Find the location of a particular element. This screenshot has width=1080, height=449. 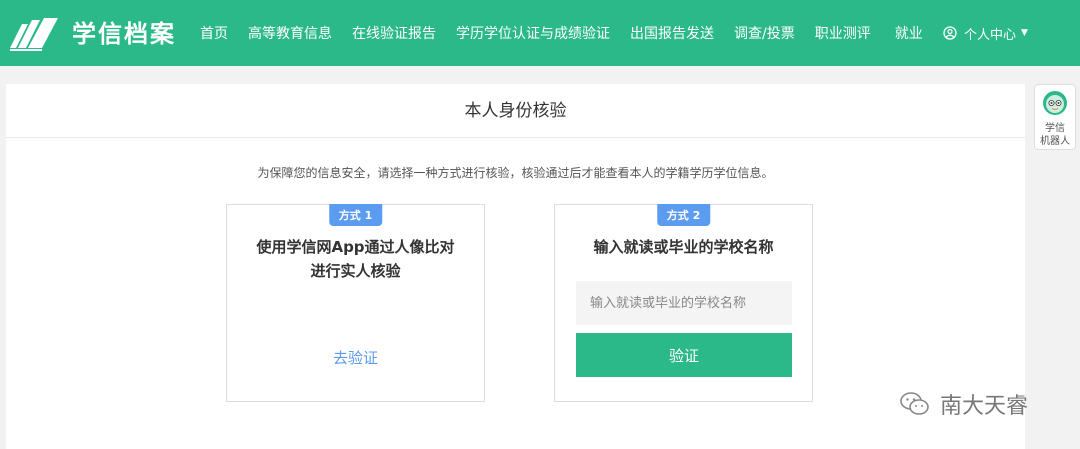

nav-survey-vote: 调查/投票 is located at coordinates (764, 33).